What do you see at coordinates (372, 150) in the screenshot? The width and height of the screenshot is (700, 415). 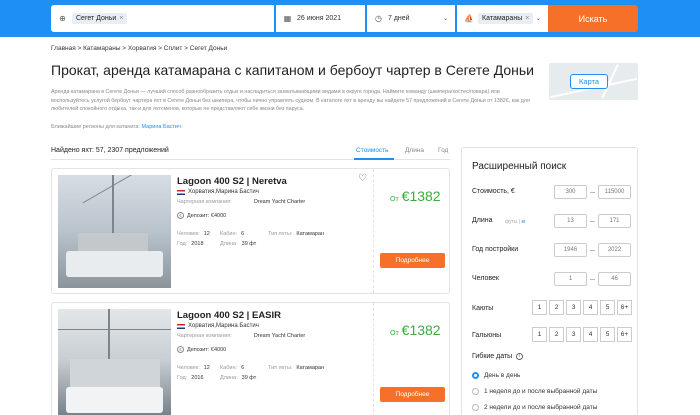 I see `sort-price: Стоимость` at bounding box center [372, 150].